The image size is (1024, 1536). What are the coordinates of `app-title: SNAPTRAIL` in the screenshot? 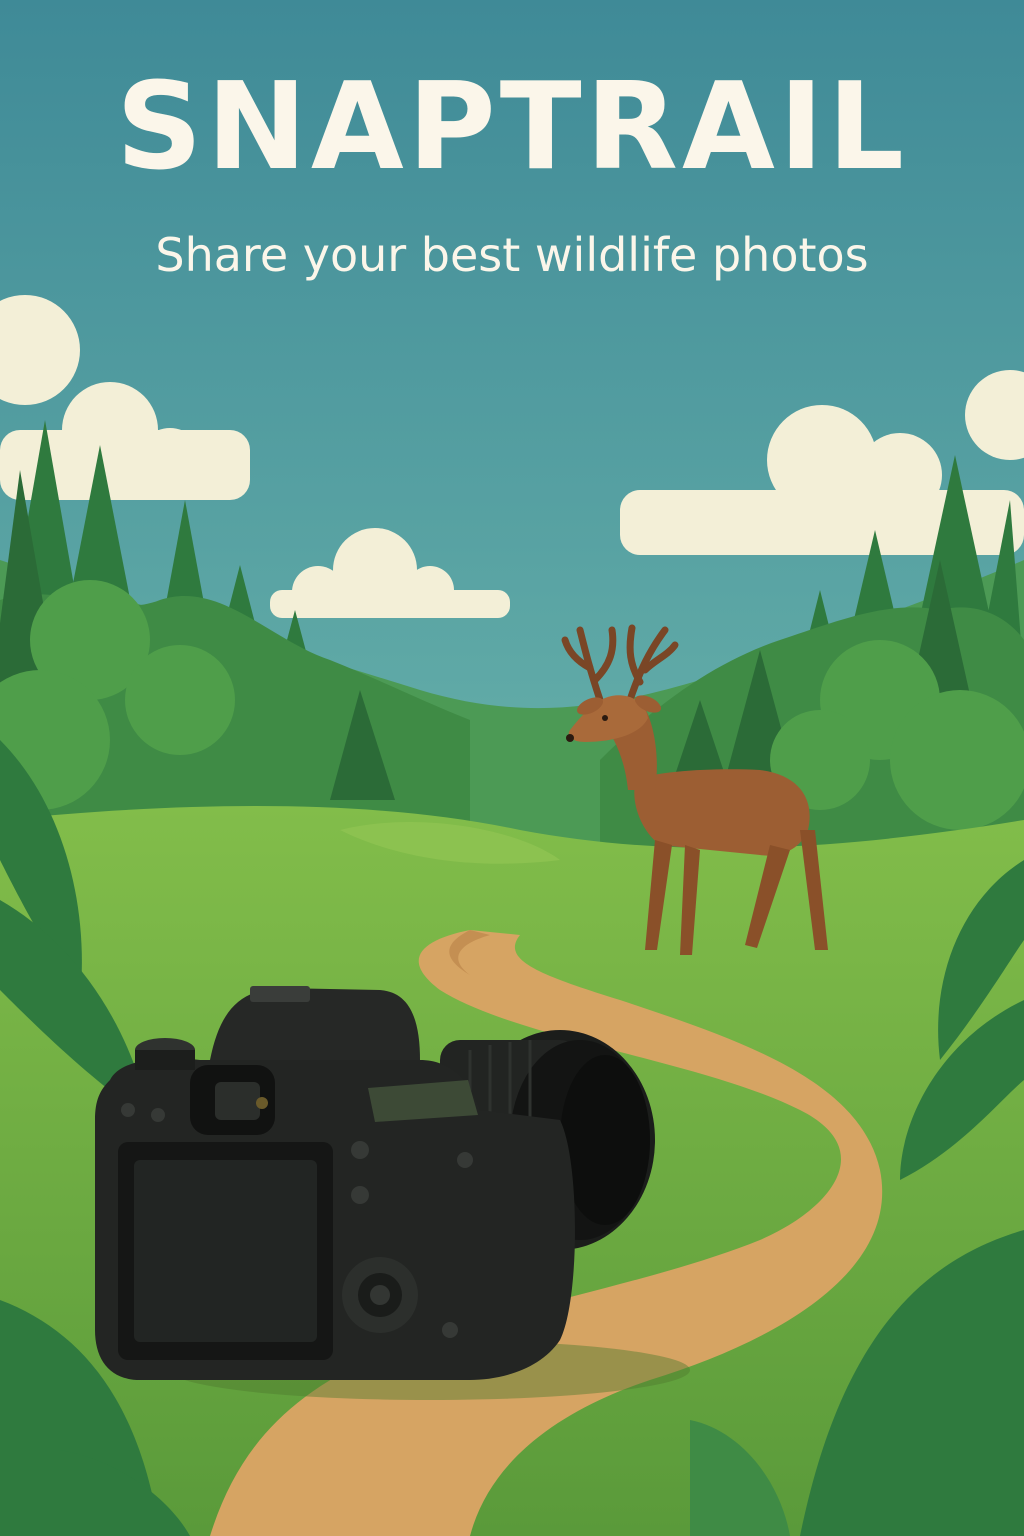 It's located at (512, 127).